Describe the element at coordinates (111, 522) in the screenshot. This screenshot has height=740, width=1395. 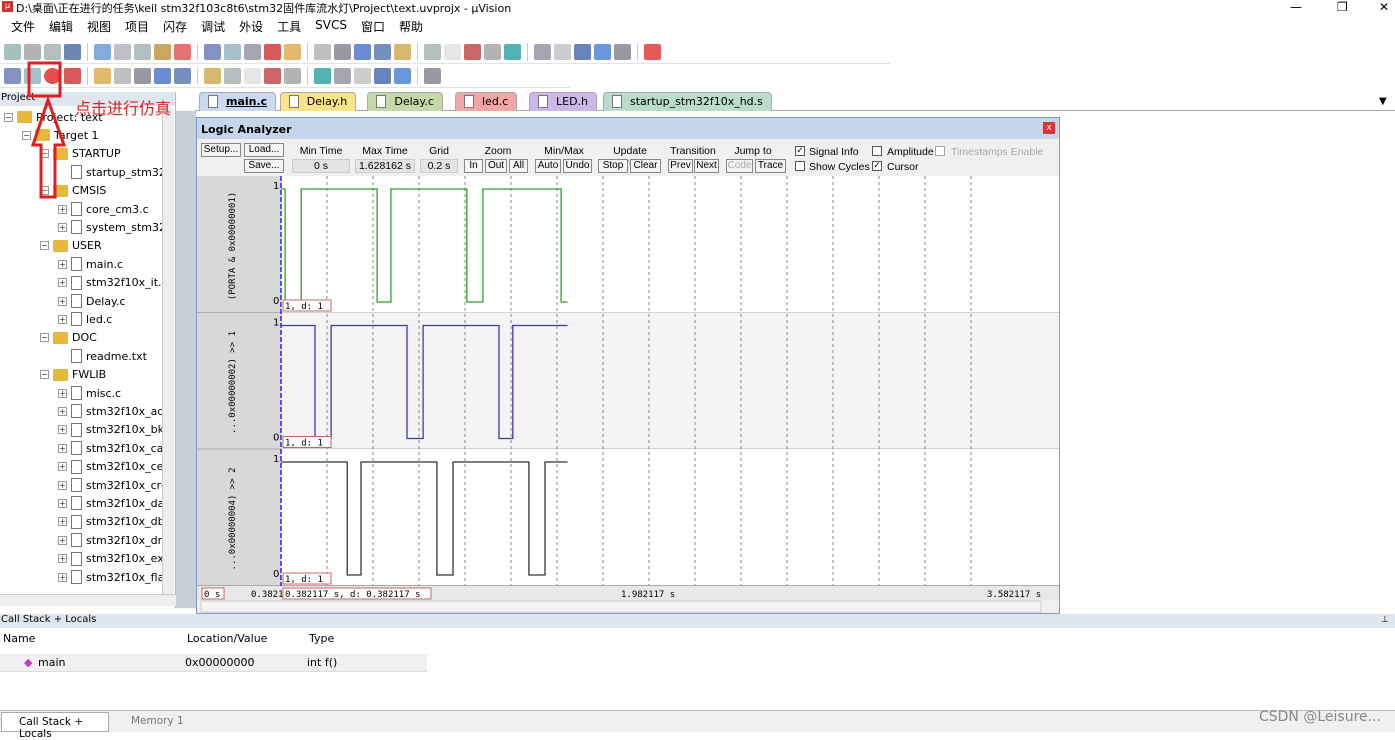
I see `tree-item: + stm32f10x_db` at that location.